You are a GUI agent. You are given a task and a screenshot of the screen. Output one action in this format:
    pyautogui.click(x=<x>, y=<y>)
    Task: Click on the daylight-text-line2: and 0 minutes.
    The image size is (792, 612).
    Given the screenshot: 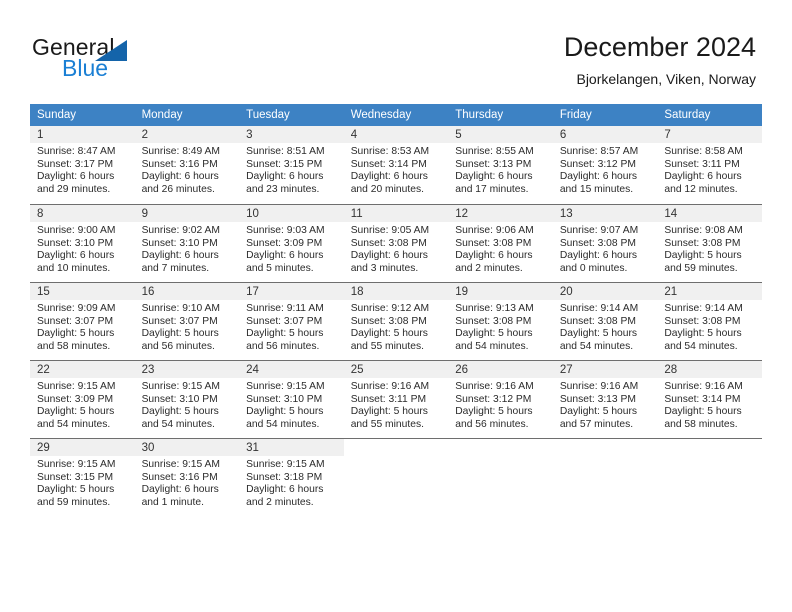 What is the action you would take?
    pyautogui.click(x=593, y=268)
    